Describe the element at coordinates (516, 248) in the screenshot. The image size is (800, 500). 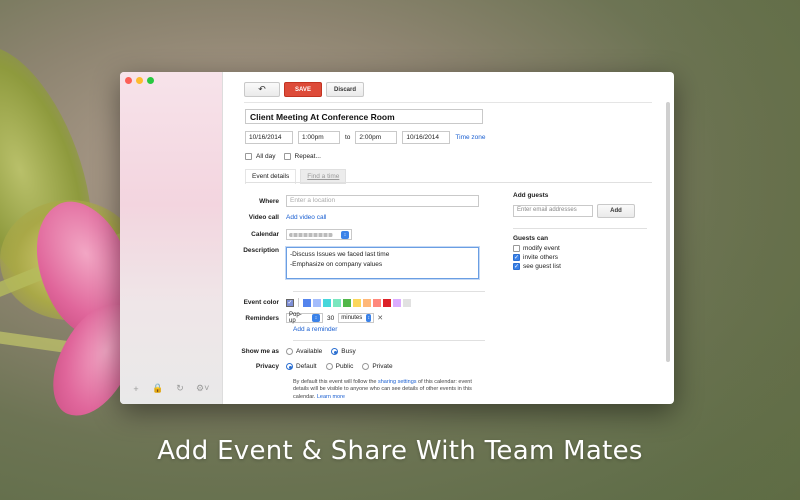
I see `guest-permission-checkbox` at that location.